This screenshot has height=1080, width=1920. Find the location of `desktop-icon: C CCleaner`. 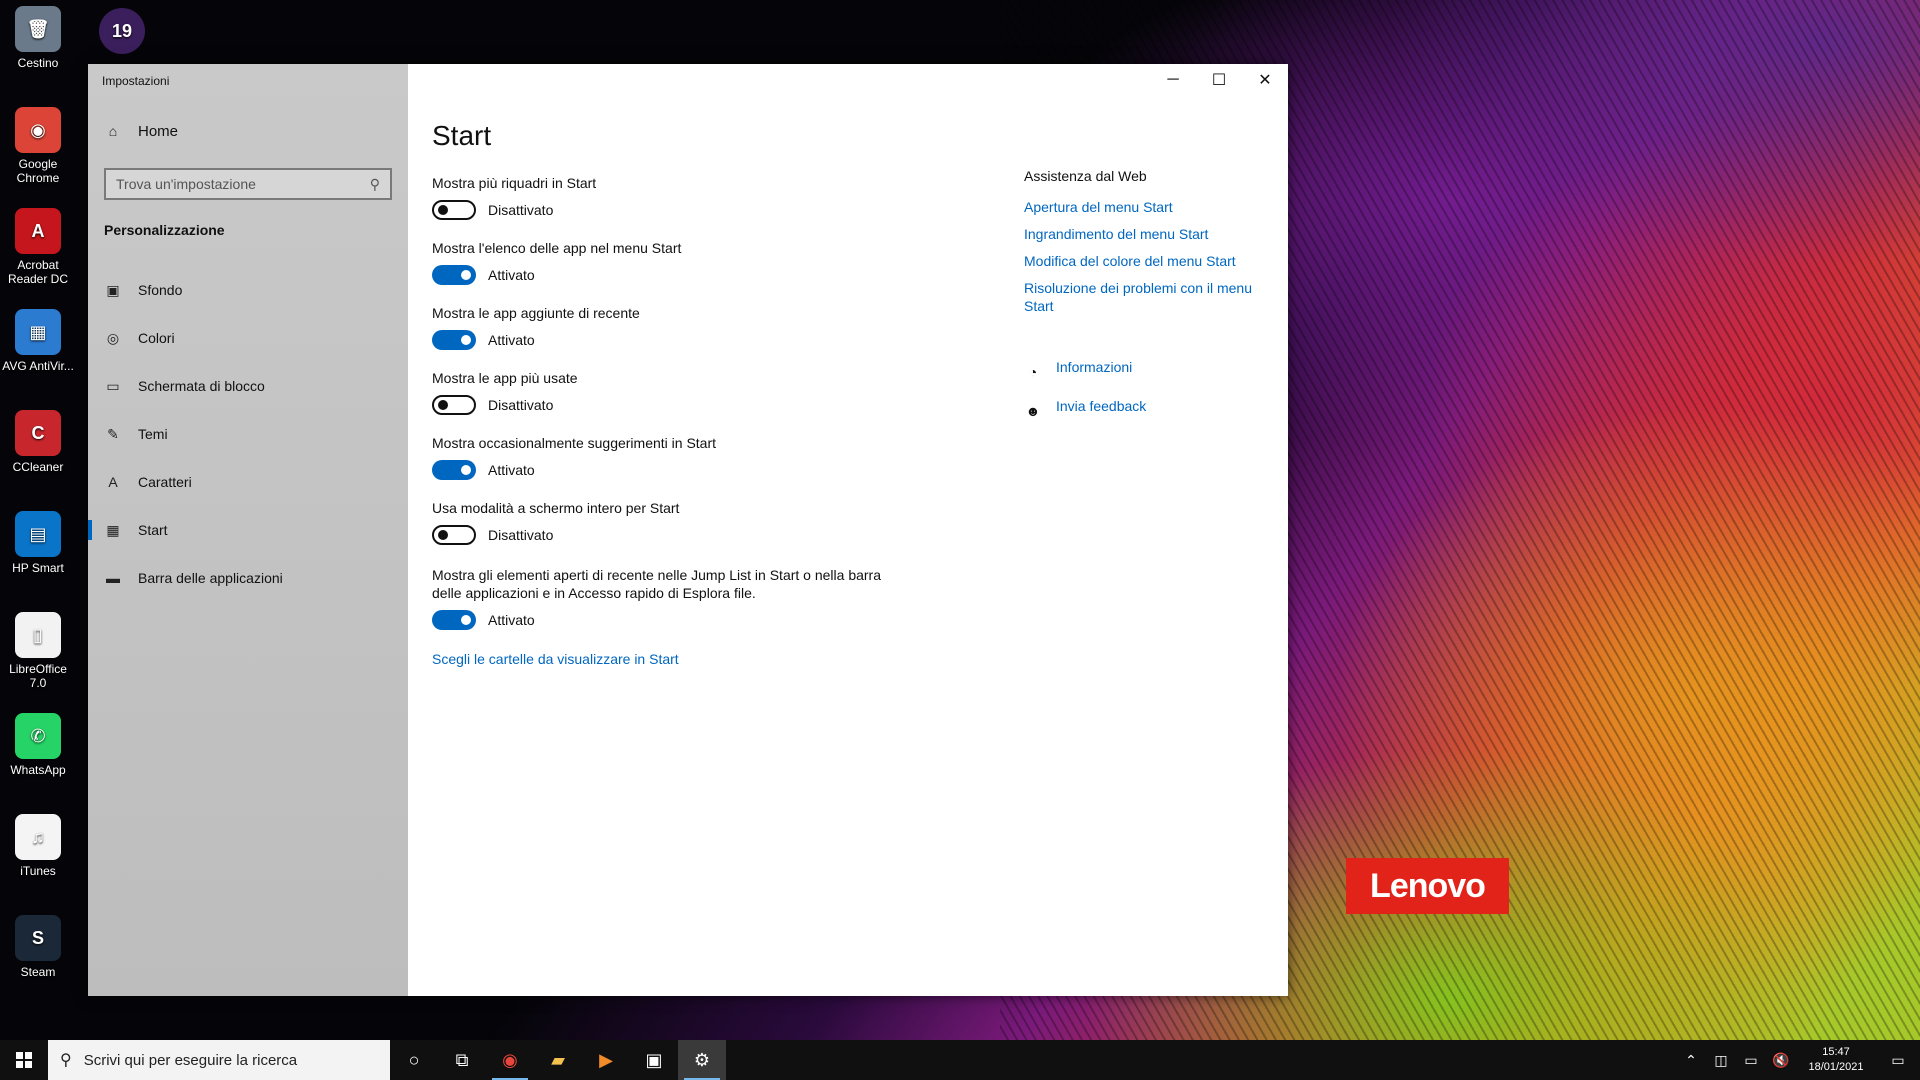

desktop-icon: C CCleaner is located at coordinates (38, 442).